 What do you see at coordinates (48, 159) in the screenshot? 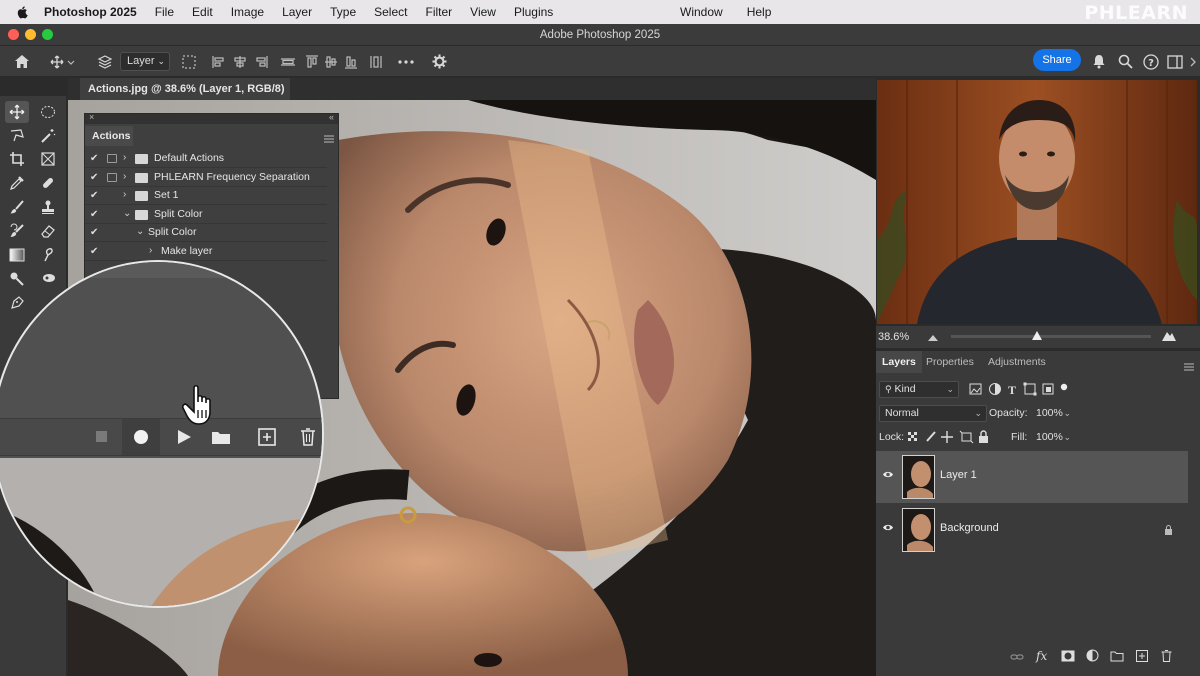
I see `frame-tool-icon` at bounding box center [48, 159].